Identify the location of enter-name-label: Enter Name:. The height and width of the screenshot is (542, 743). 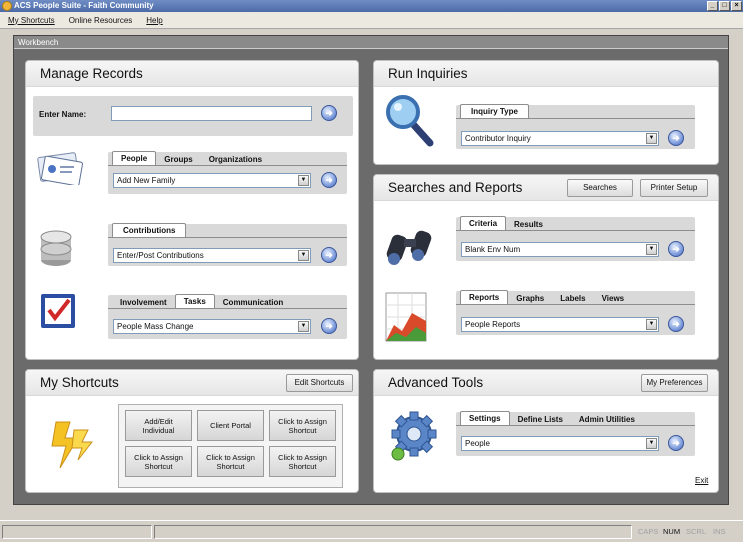
(63, 114).